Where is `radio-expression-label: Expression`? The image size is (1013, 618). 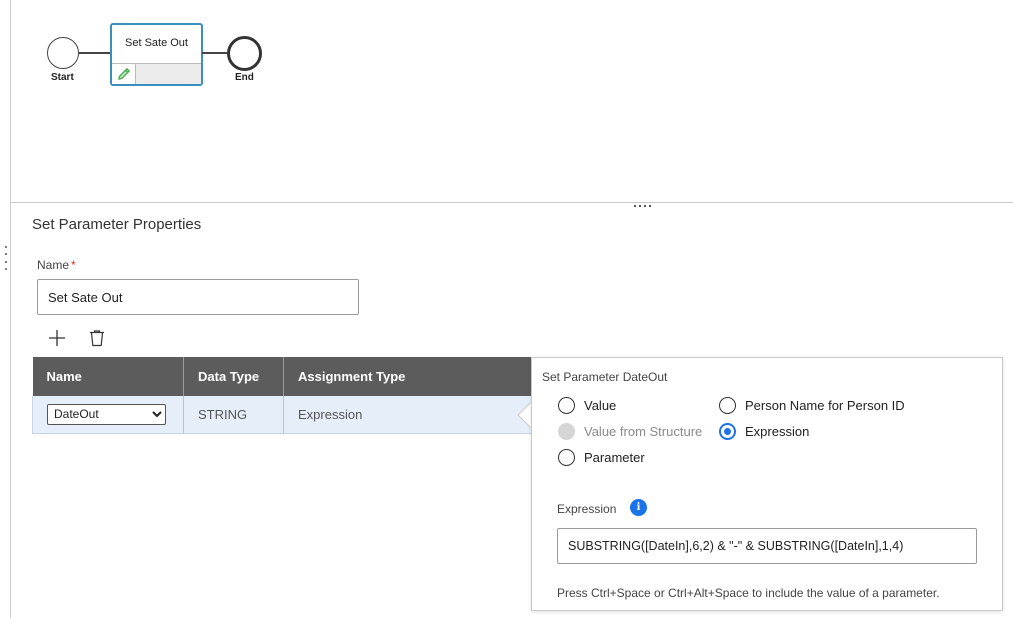
radio-expression-label: Expression is located at coordinates (777, 431).